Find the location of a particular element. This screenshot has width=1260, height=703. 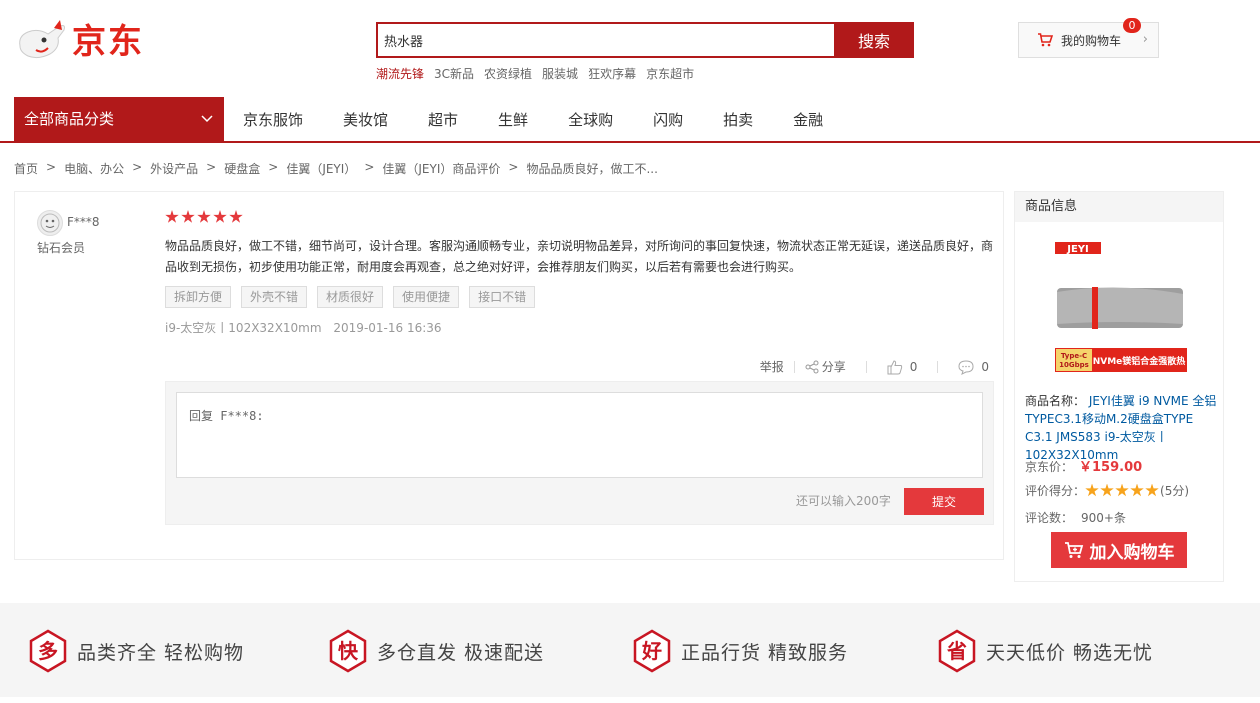

nav-item: 全球购 is located at coordinates (590, 119).